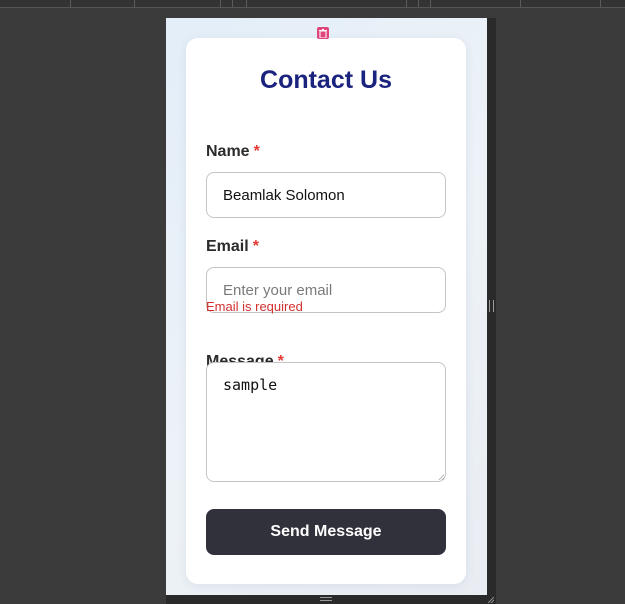  What do you see at coordinates (228, 151) in the screenshot?
I see `name-label-text: Name` at bounding box center [228, 151].